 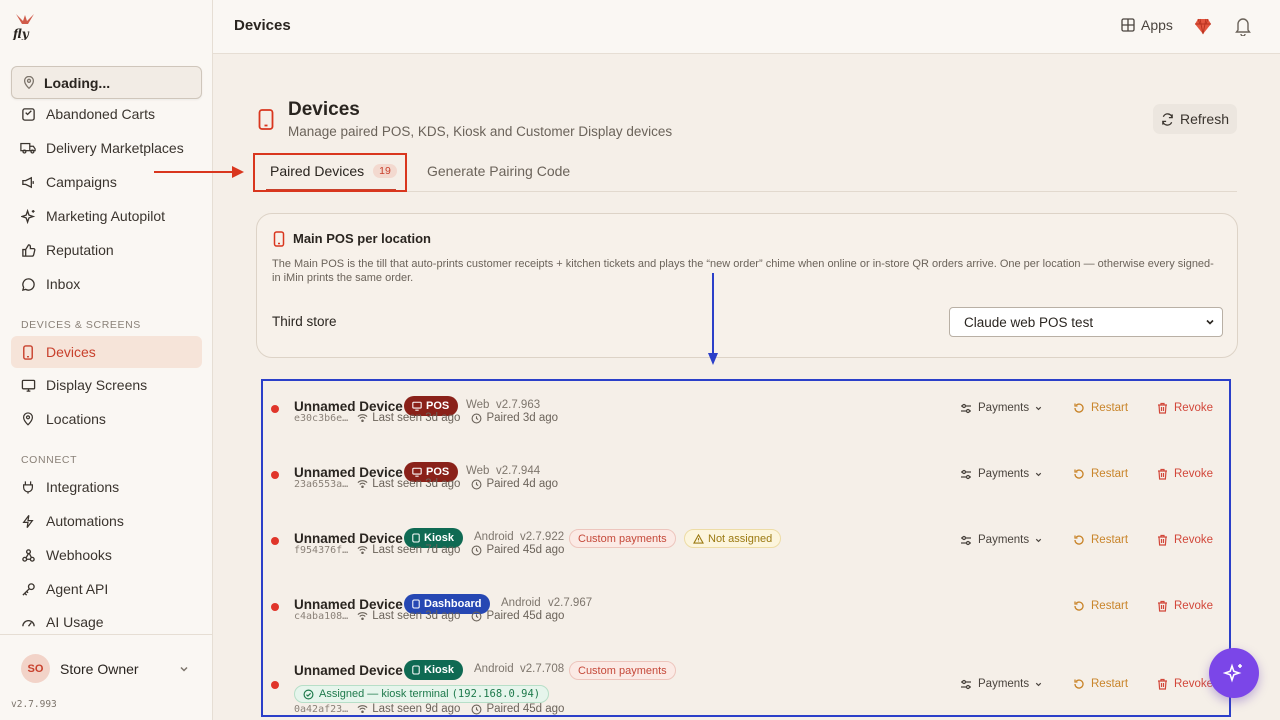 I want to click on warning-icon, so click(x=698, y=538).